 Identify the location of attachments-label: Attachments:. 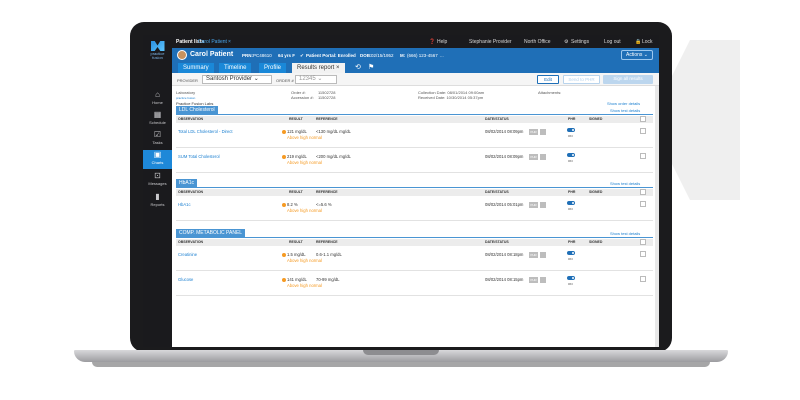
(550, 92).